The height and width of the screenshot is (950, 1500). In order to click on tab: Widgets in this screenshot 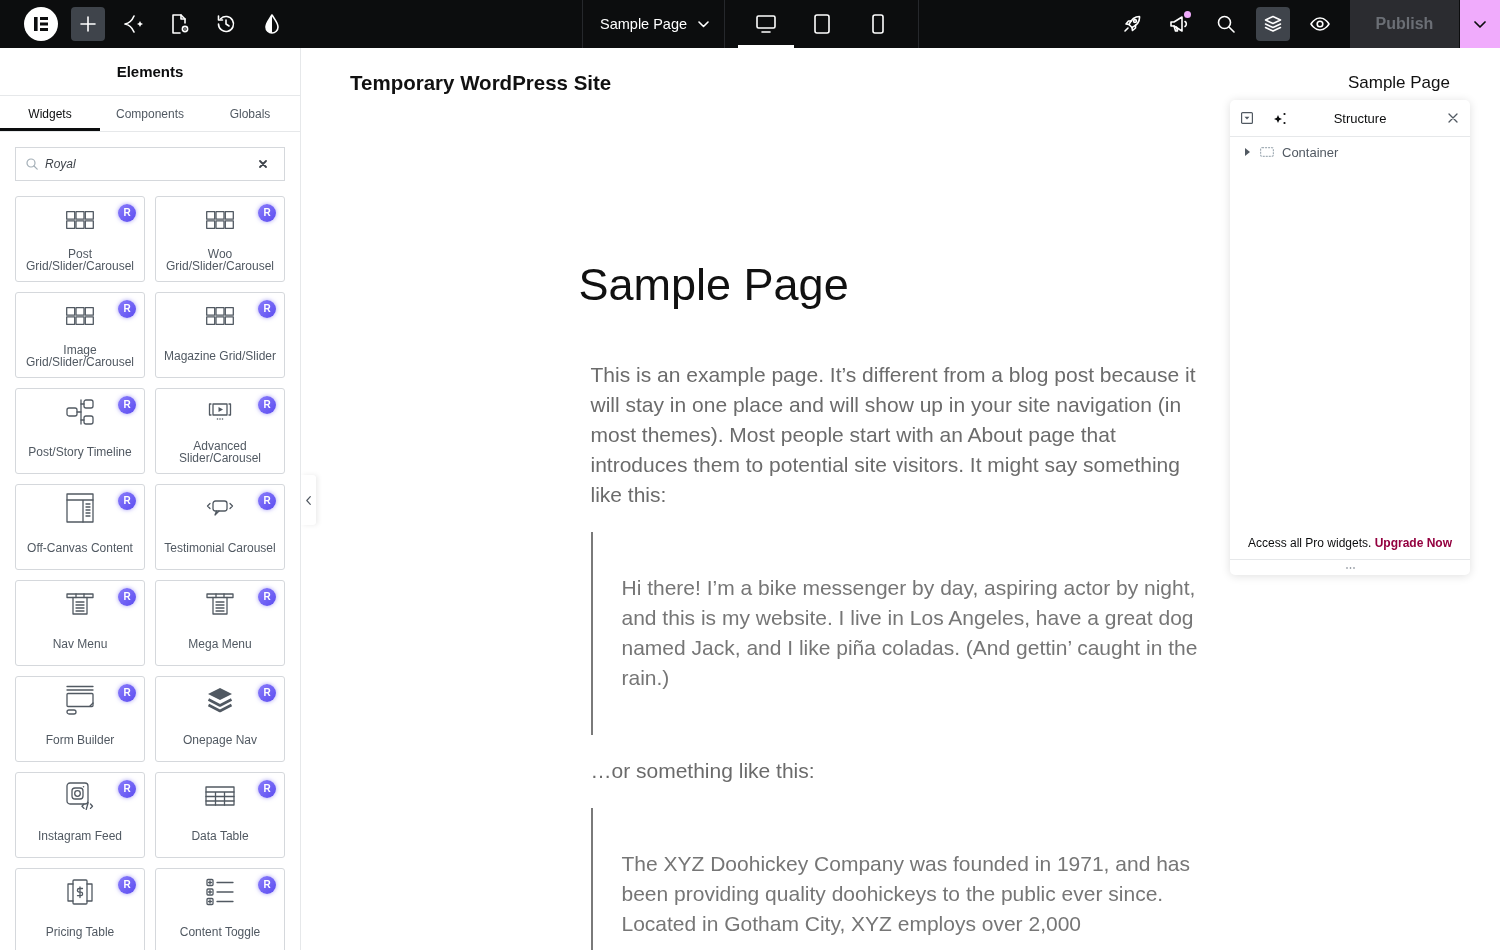, I will do `click(50, 113)`.